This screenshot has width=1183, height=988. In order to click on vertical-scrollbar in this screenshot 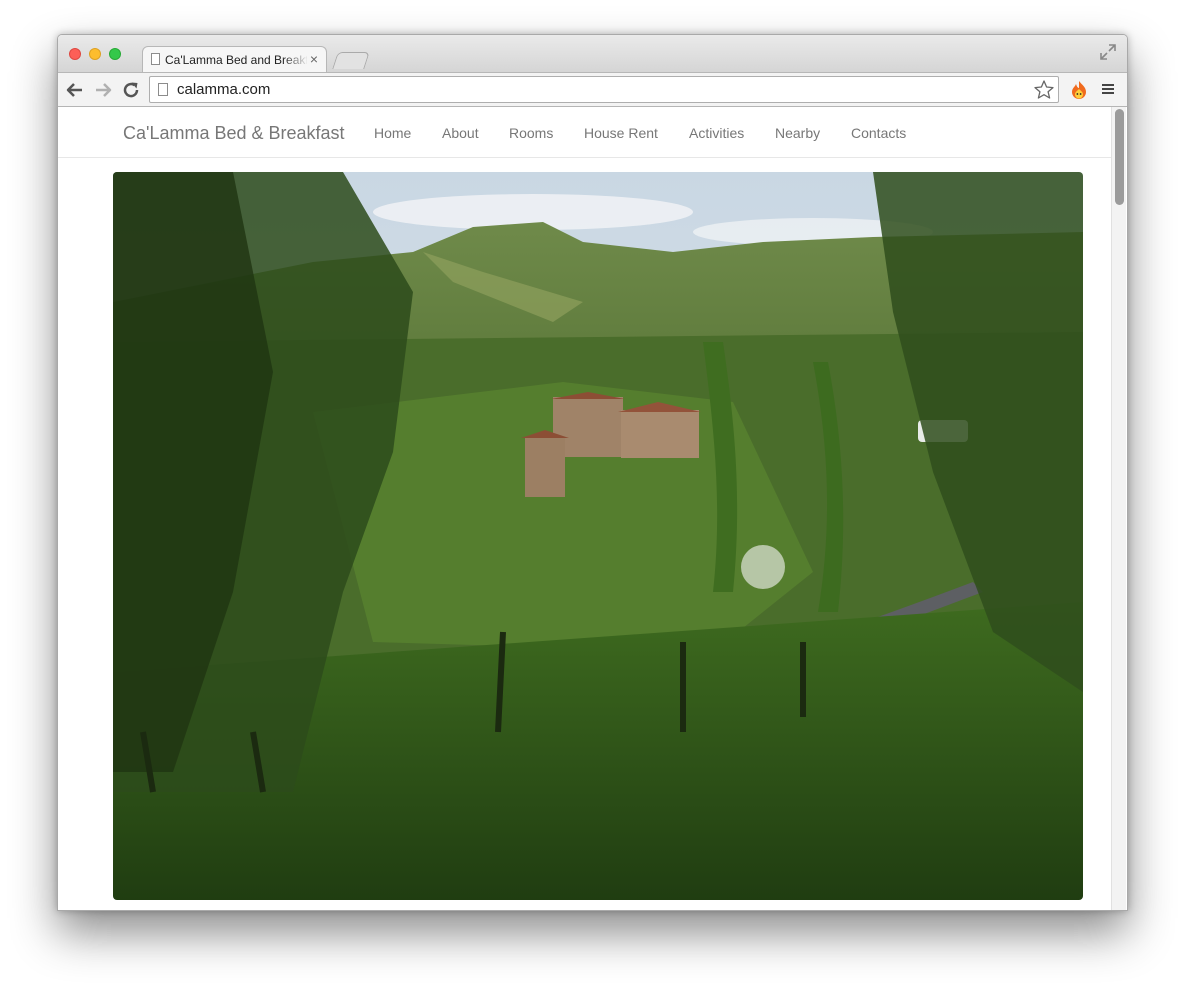, I will do `click(1118, 508)`.